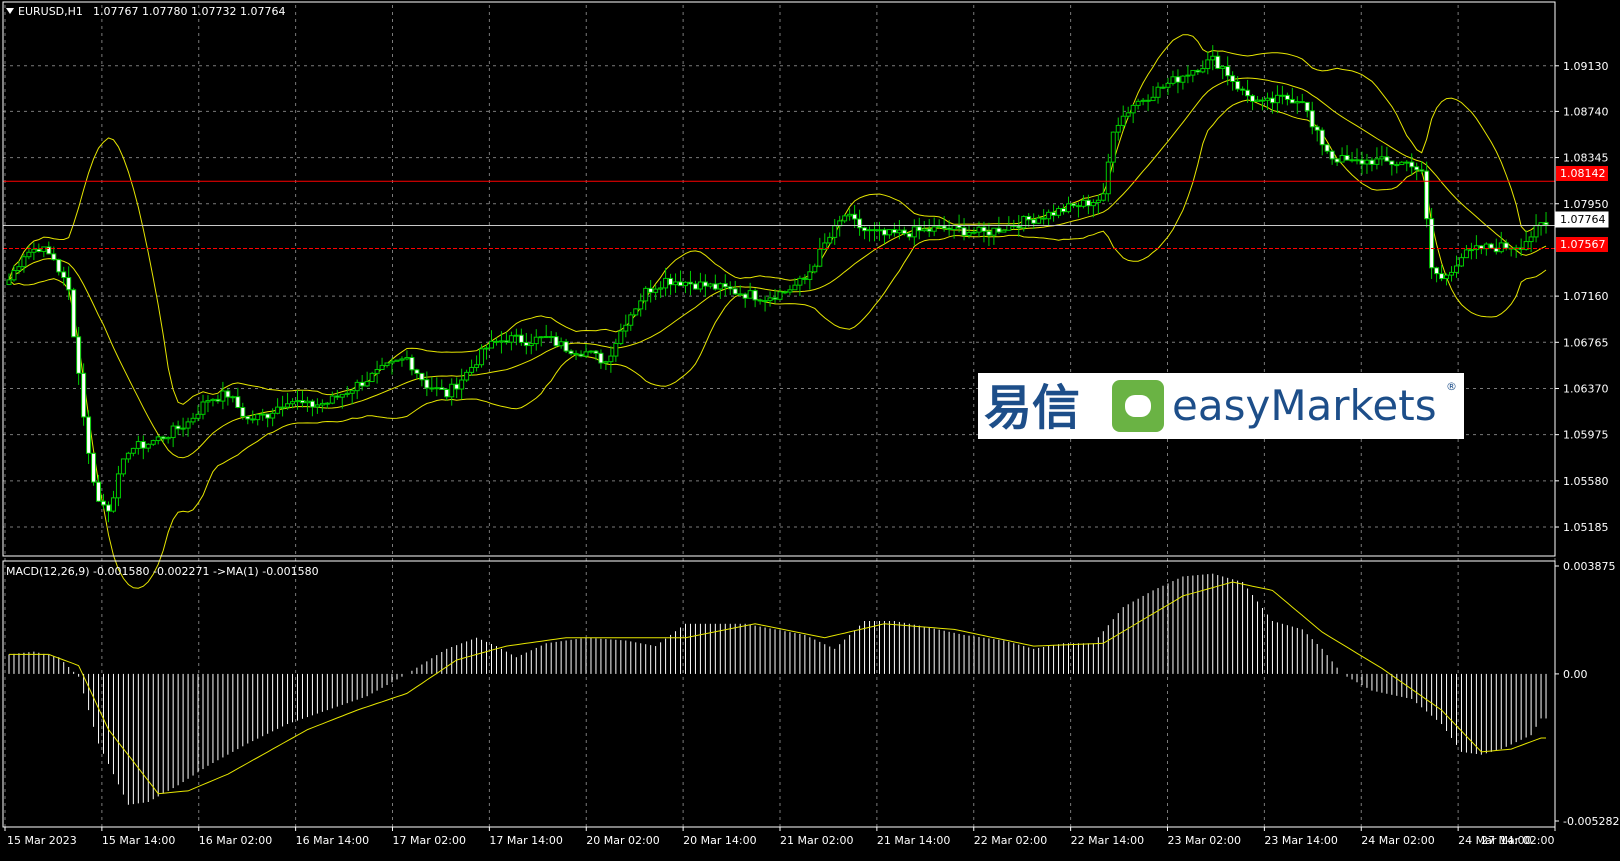  I want to click on time-tick-label: 16 Mar 02:00, so click(235, 840).